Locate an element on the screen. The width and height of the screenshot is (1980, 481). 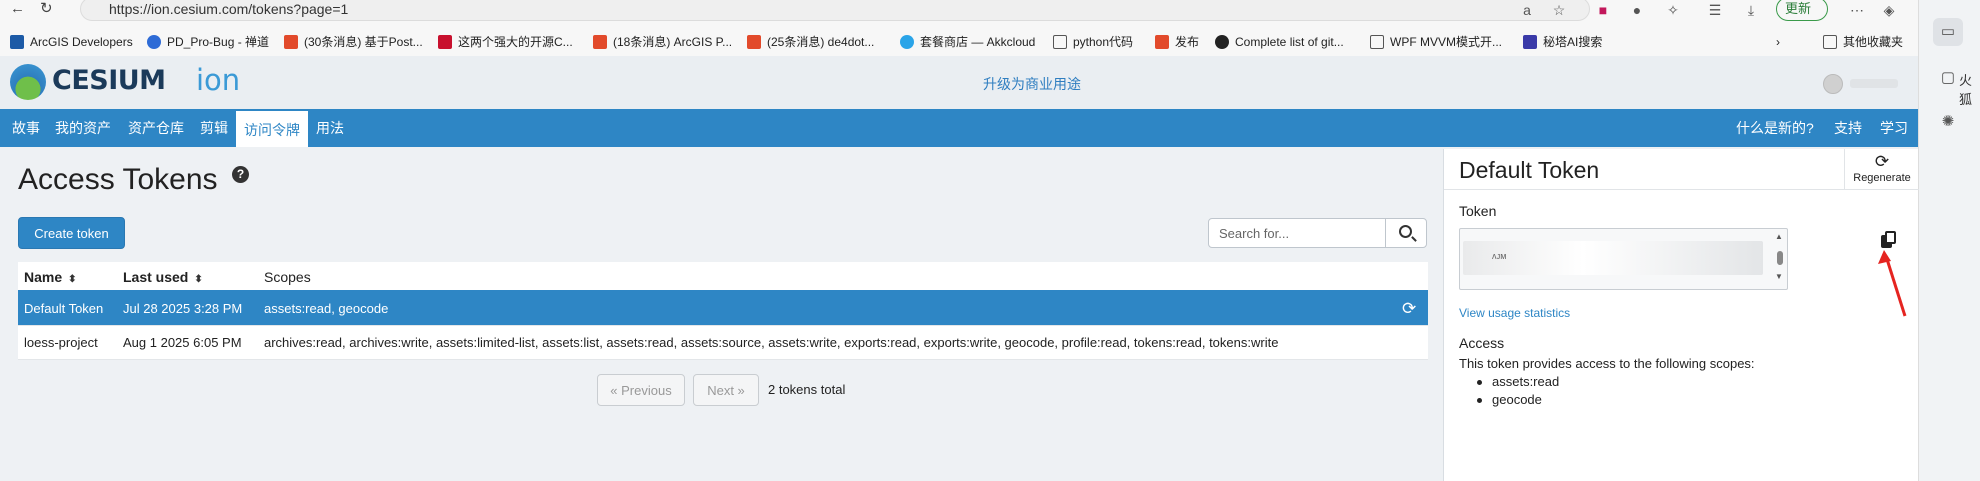
bookmark-item: 套餐商店 — Akkcloud is located at coordinates (967, 42).